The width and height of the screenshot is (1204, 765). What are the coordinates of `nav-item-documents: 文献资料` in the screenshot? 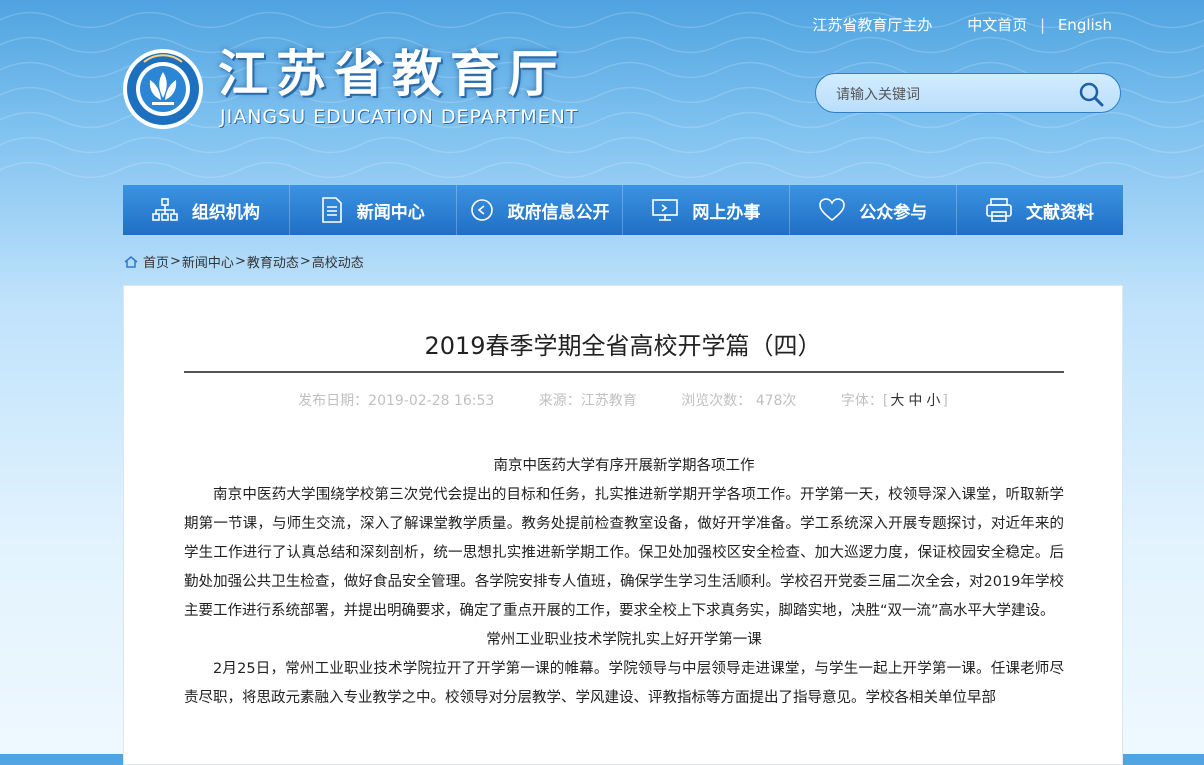 It's located at (1040, 210).